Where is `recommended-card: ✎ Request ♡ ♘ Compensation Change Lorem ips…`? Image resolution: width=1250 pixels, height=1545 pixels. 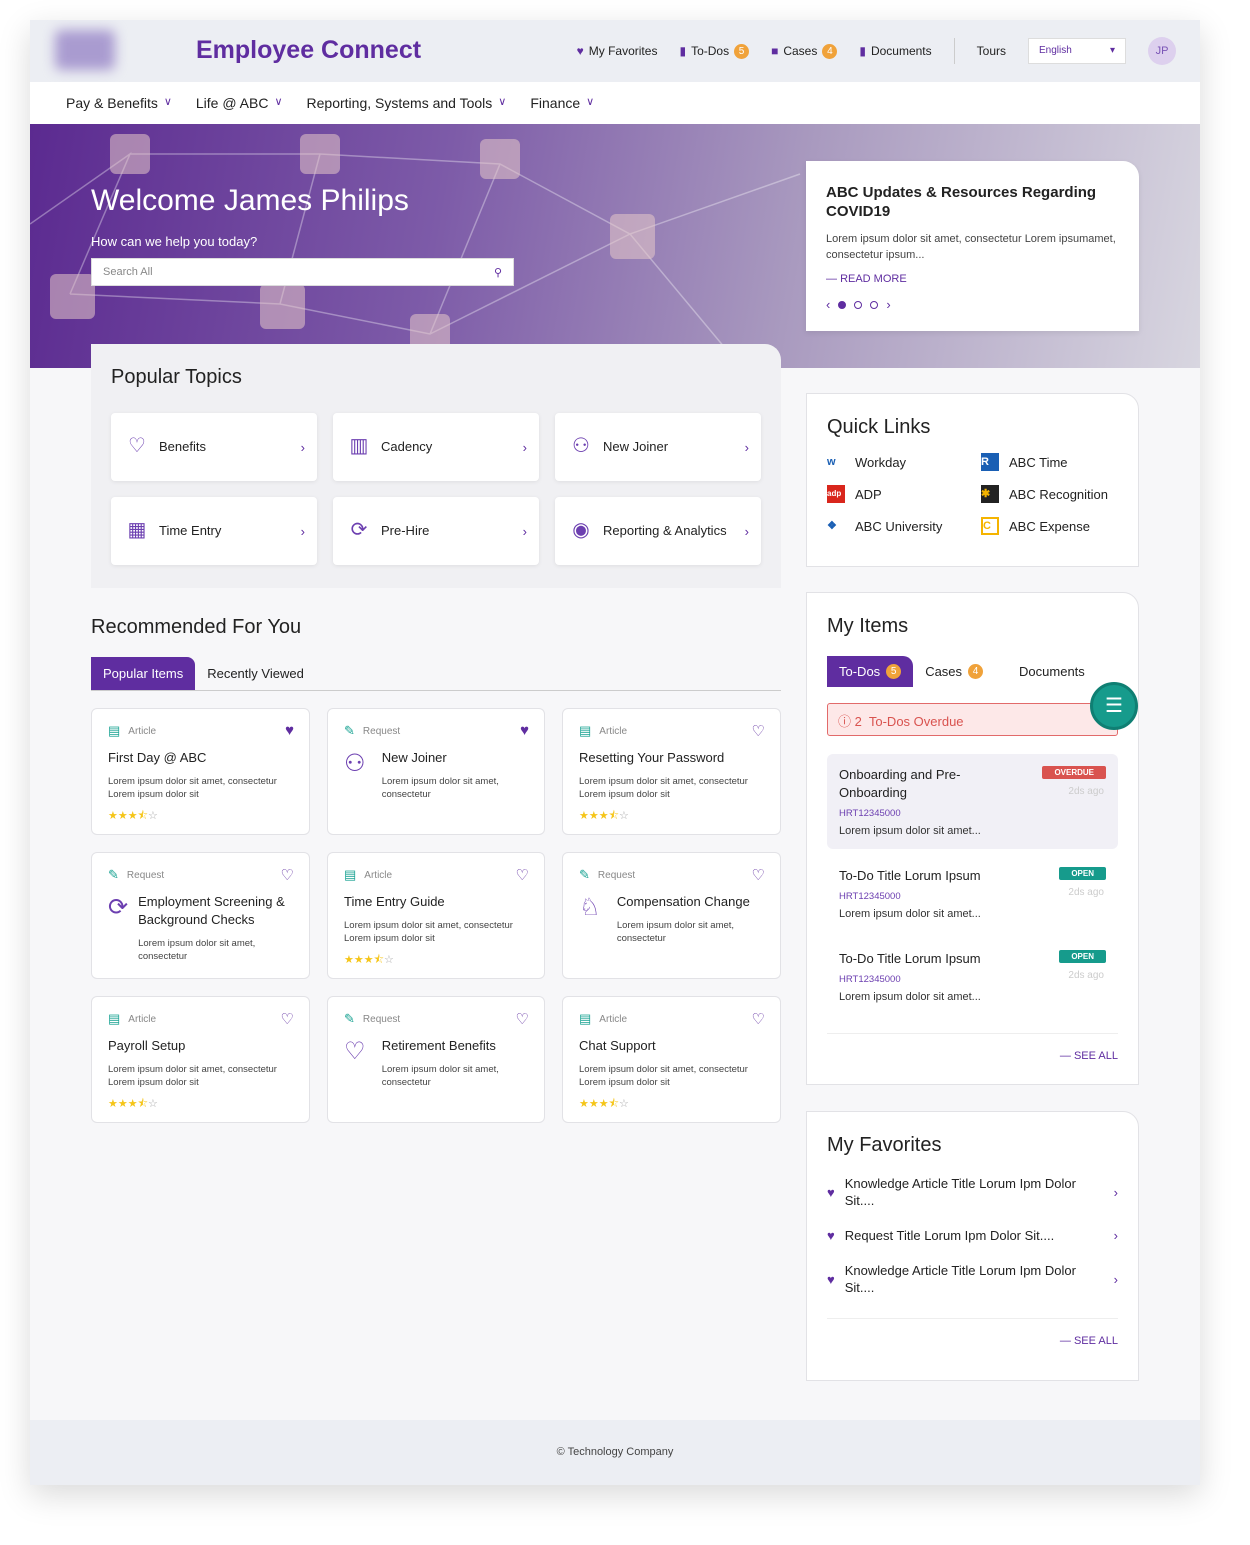 recommended-card: ✎ Request ♡ ♘ Compensation Change Lorem ips… is located at coordinates (671, 915).